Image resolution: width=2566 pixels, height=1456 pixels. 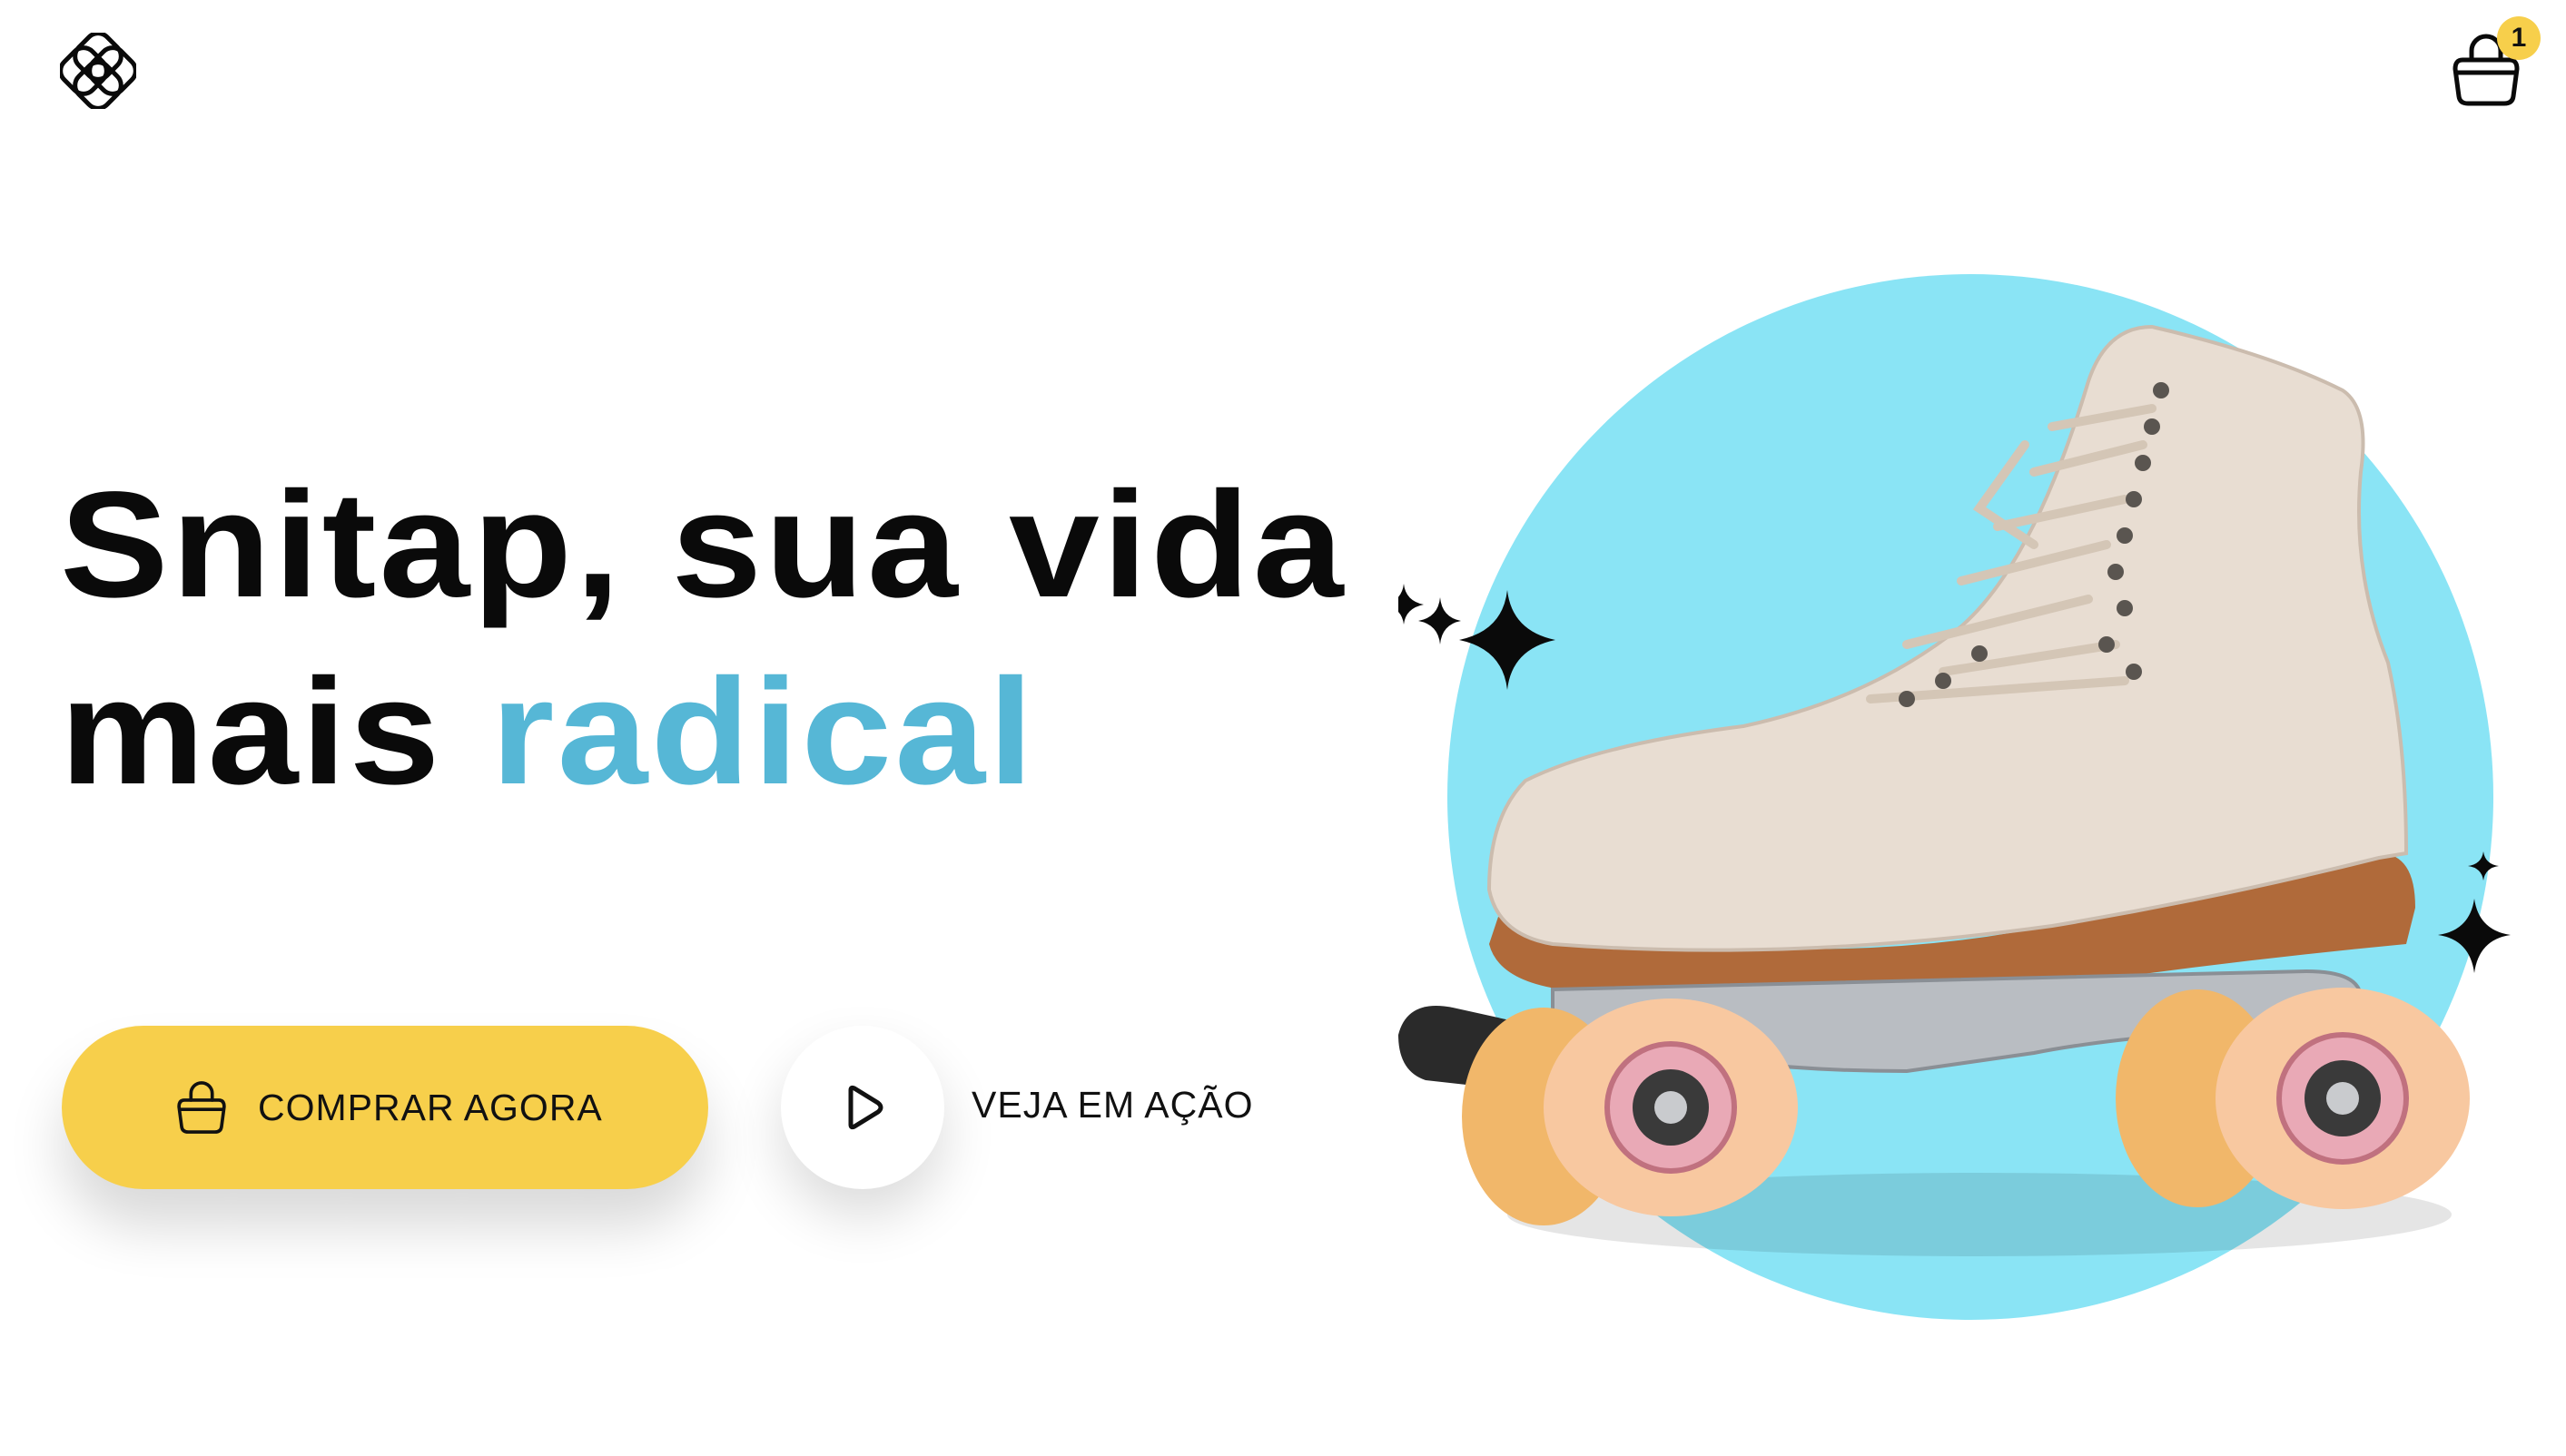 I want to click on hero-headline: Snitap, sua vida mais radical, so click(x=703, y=639).